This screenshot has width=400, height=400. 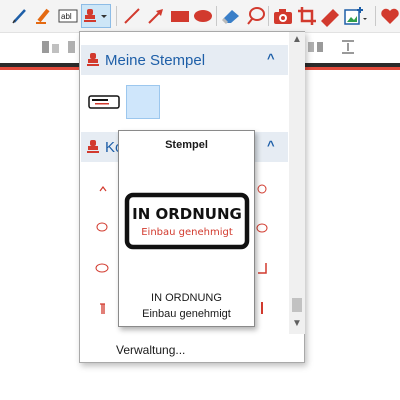 What do you see at coordinates (51, 47) in the screenshot?
I see `align-icon` at bounding box center [51, 47].